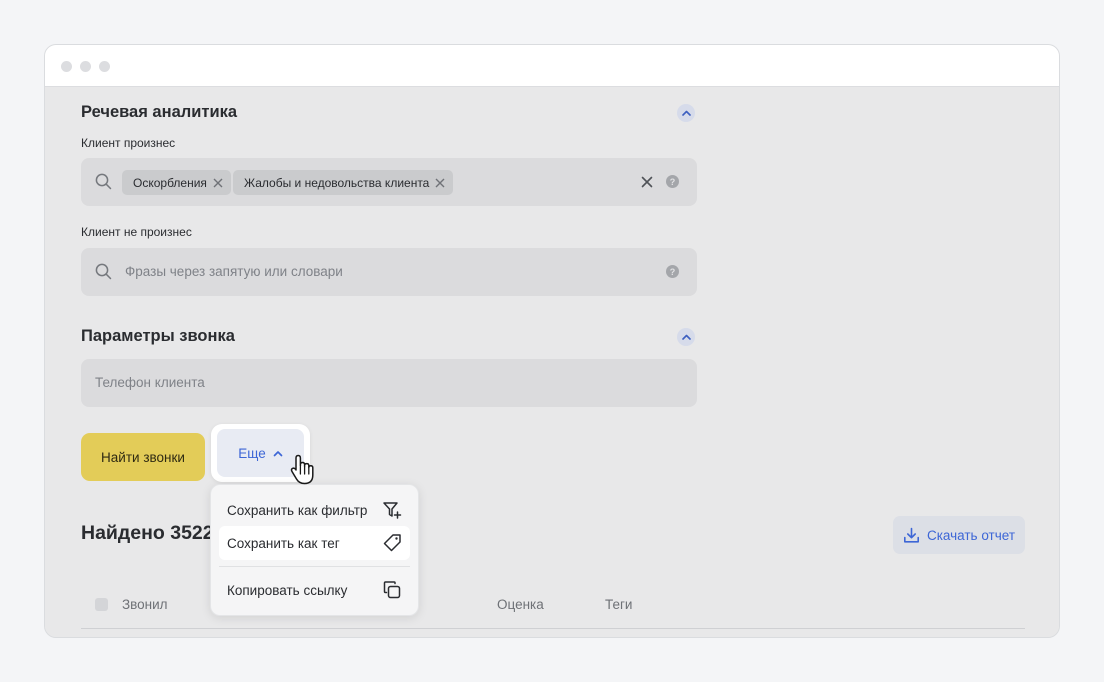  I want to click on chip-complaints: Жалобы и недовольства клиента, so click(343, 182).